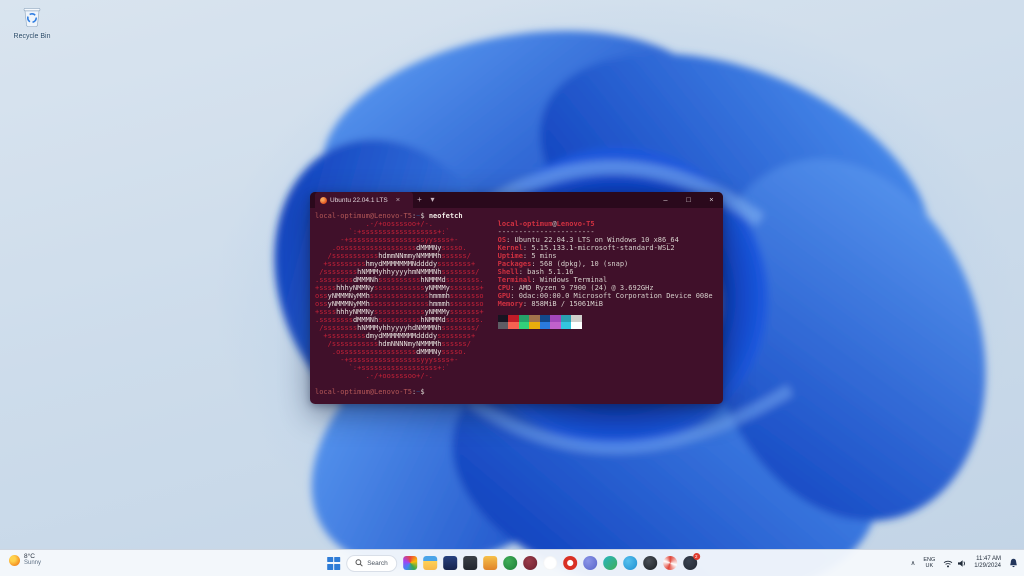 The width and height of the screenshot is (1024, 576). What do you see at coordinates (575, 288) in the screenshot?
I see `neofetch-info-cpu: CPU: AMD Ryzen 9 7900 (24) @ 3.692GHz` at bounding box center [575, 288].